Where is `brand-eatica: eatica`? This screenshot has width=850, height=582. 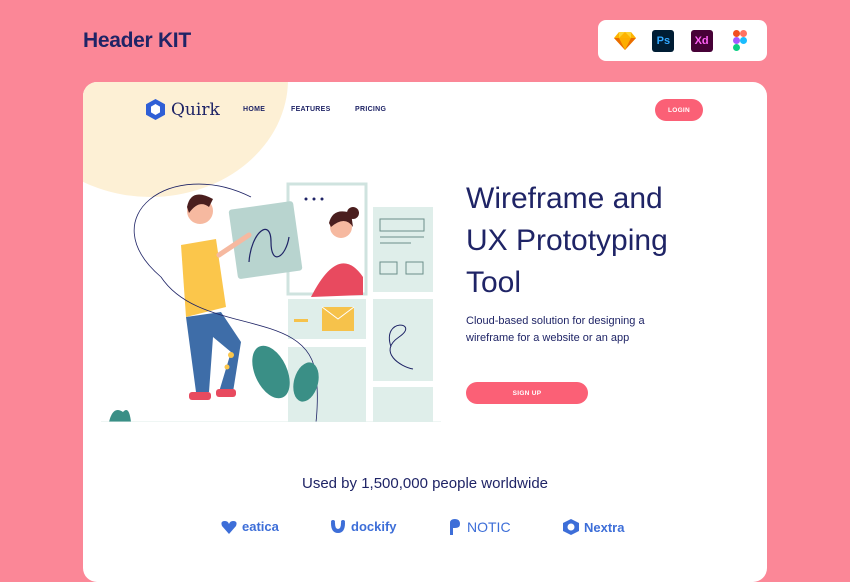 brand-eatica: eatica is located at coordinates (250, 526).